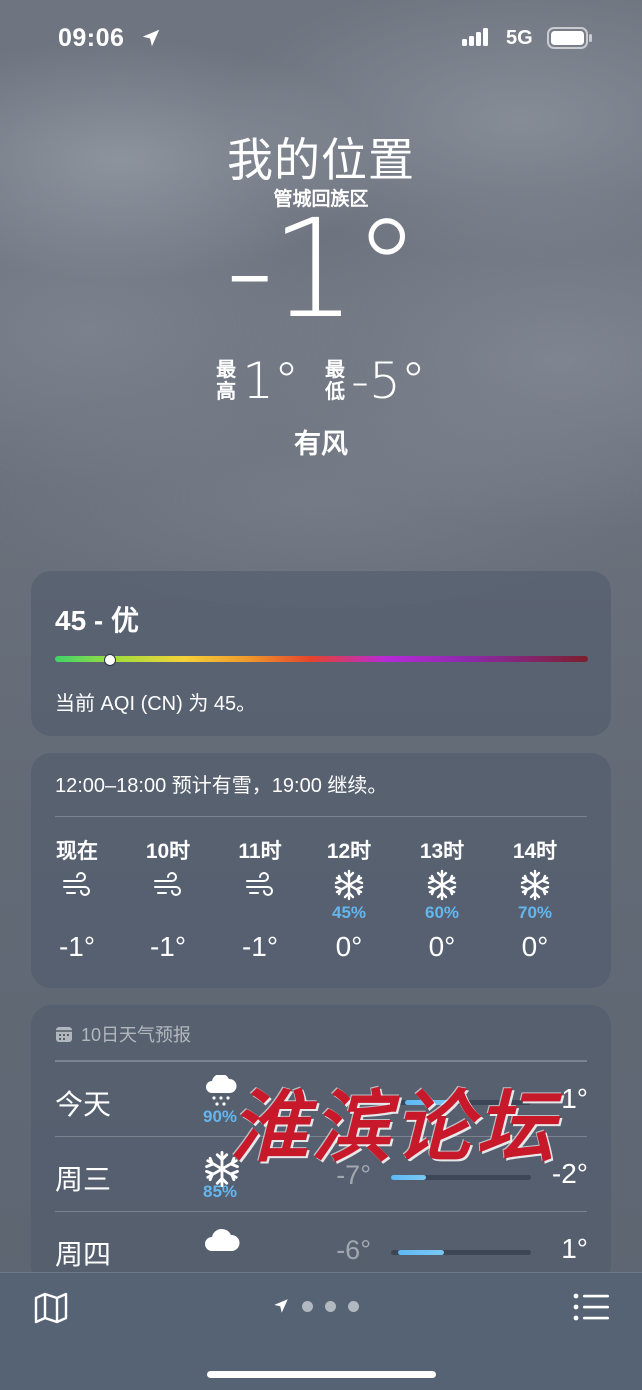 This screenshot has height=1390, width=642. Describe the element at coordinates (97, 620) in the screenshot. I see `aqi-value: 45 - 优` at that location.